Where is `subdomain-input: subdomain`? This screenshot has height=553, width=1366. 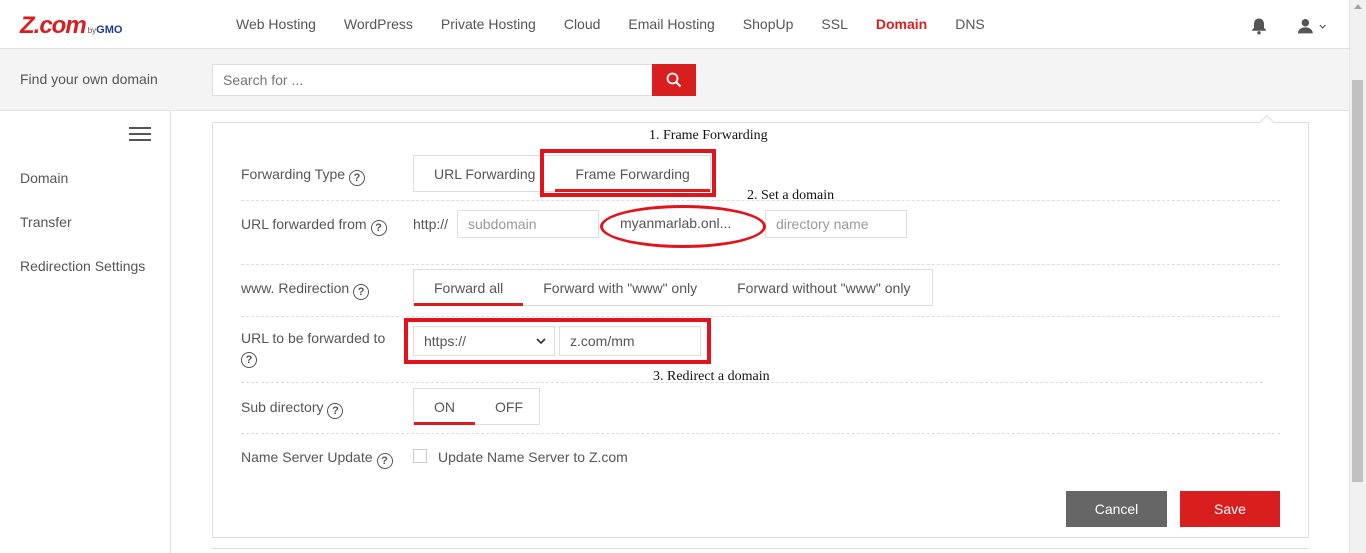 subdomain-input: subdomain is located at coordinates (528, 224).